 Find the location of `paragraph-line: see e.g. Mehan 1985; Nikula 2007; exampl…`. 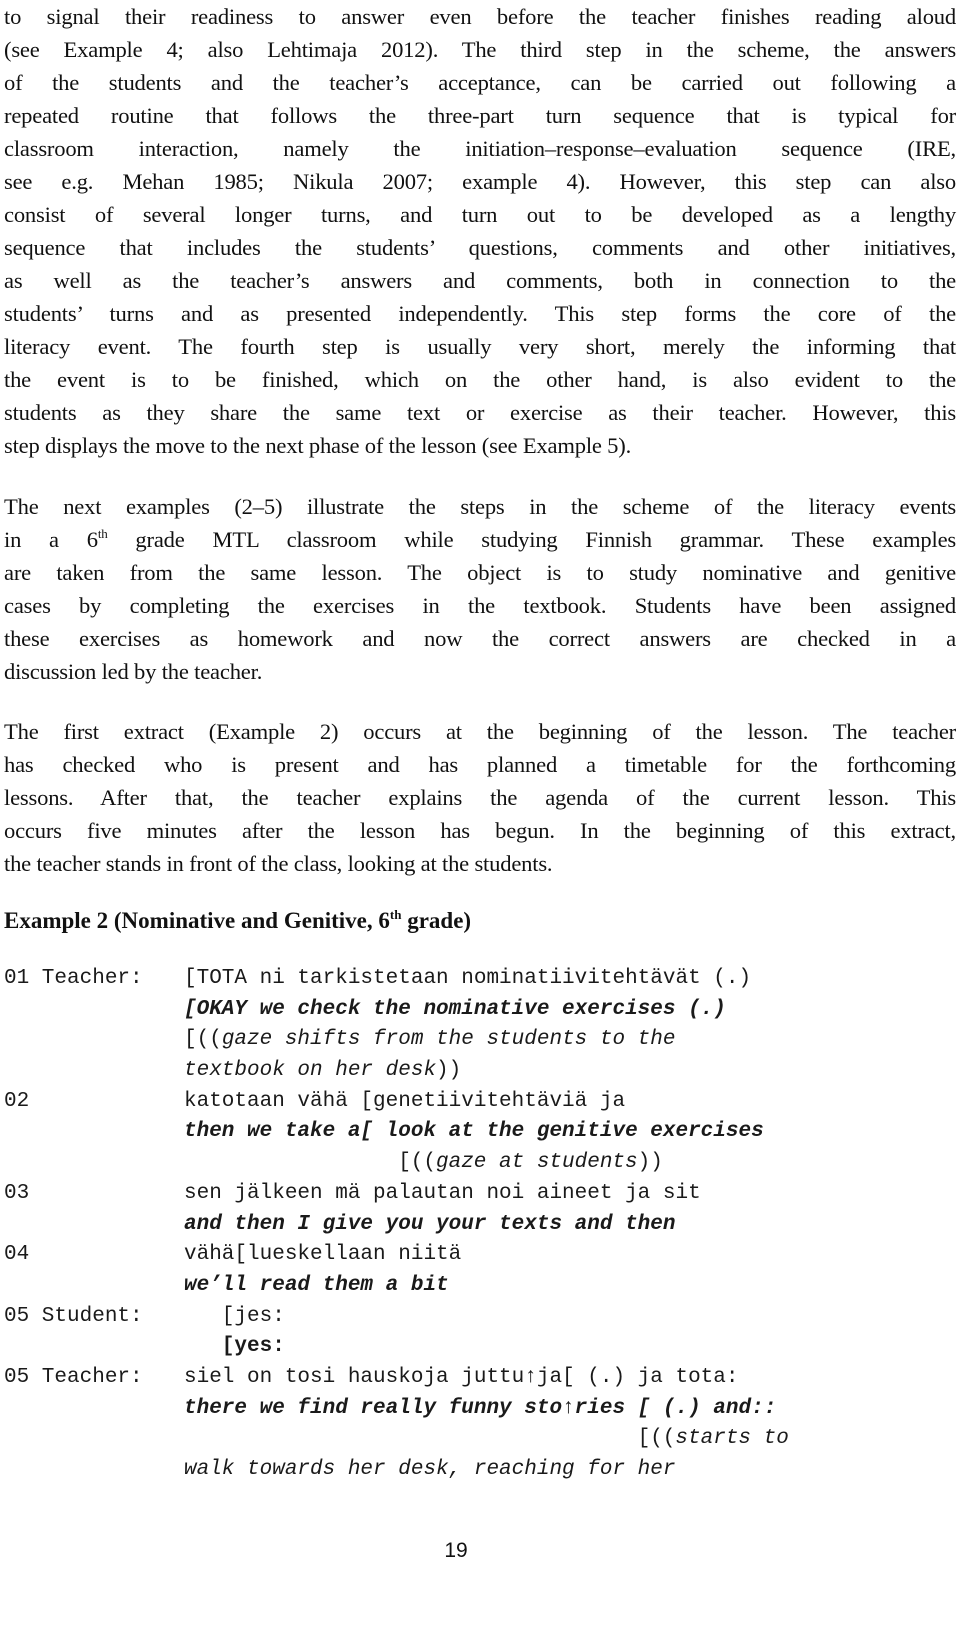

paragraph-line: see e.g. Mehan 1985; Nikula 2007; exampl… is located at coordinates (480, 181).